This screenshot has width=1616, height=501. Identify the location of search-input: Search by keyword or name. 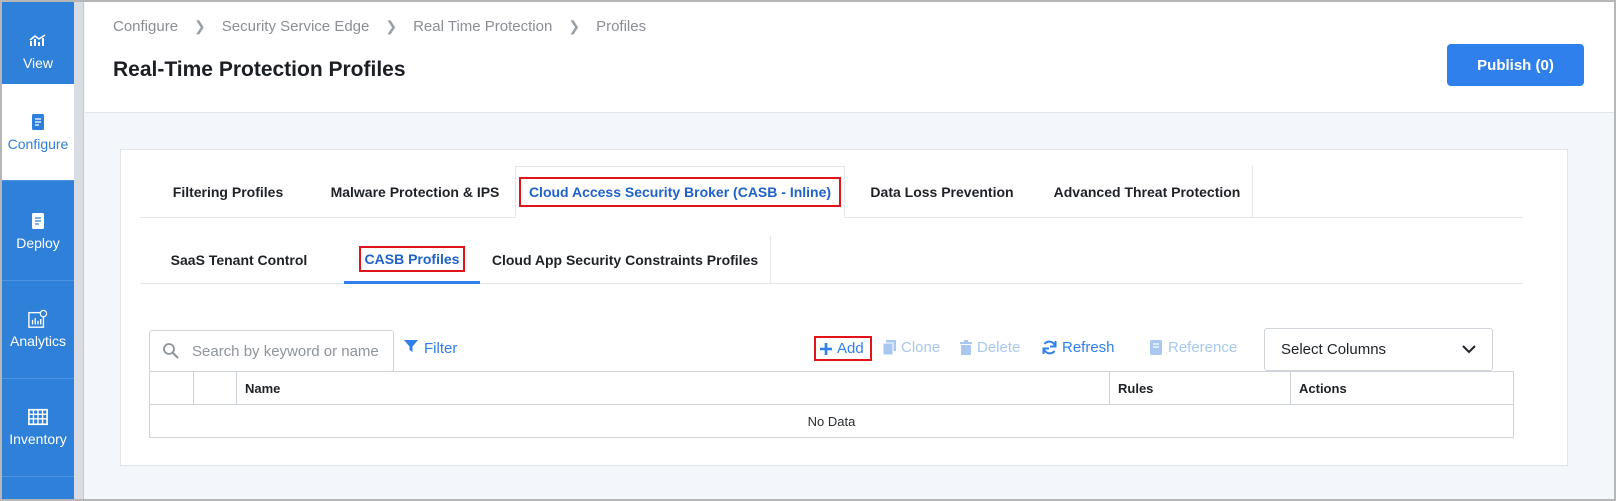
(271, 351).